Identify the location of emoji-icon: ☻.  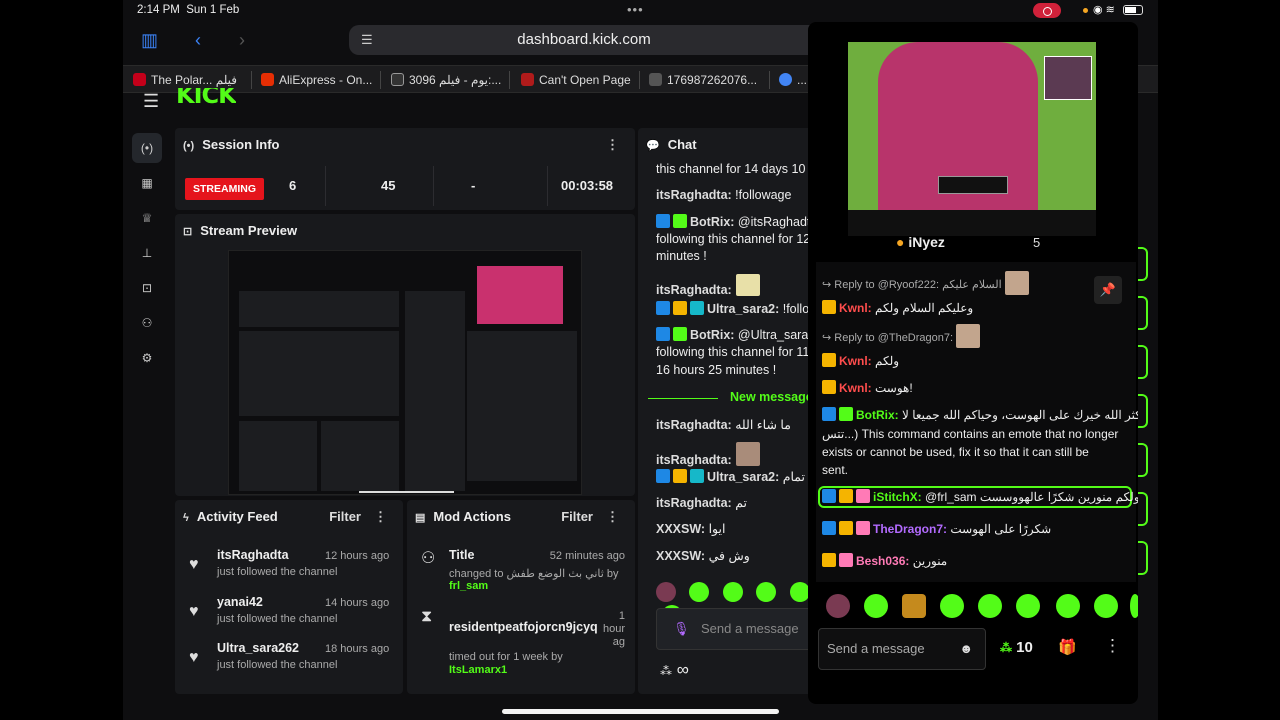
(966, 649).